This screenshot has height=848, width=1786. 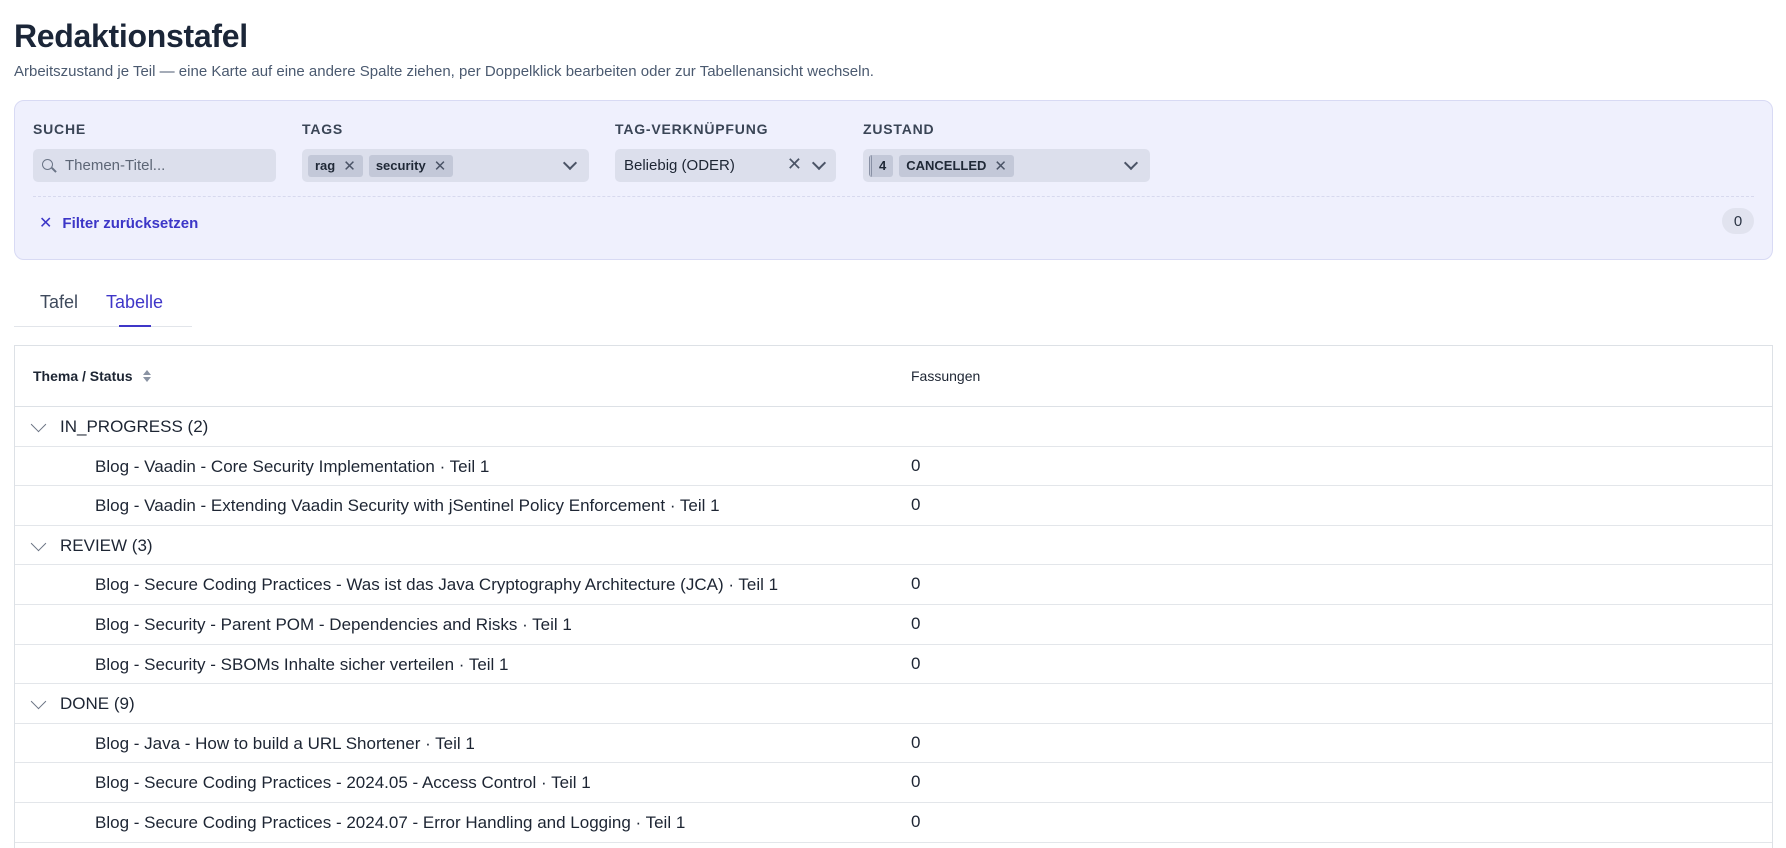 What do you see at coordinates (106, 545) in the screenshot?
I see `group-label: REVIEW (3)` at bounding box center [106, 545].